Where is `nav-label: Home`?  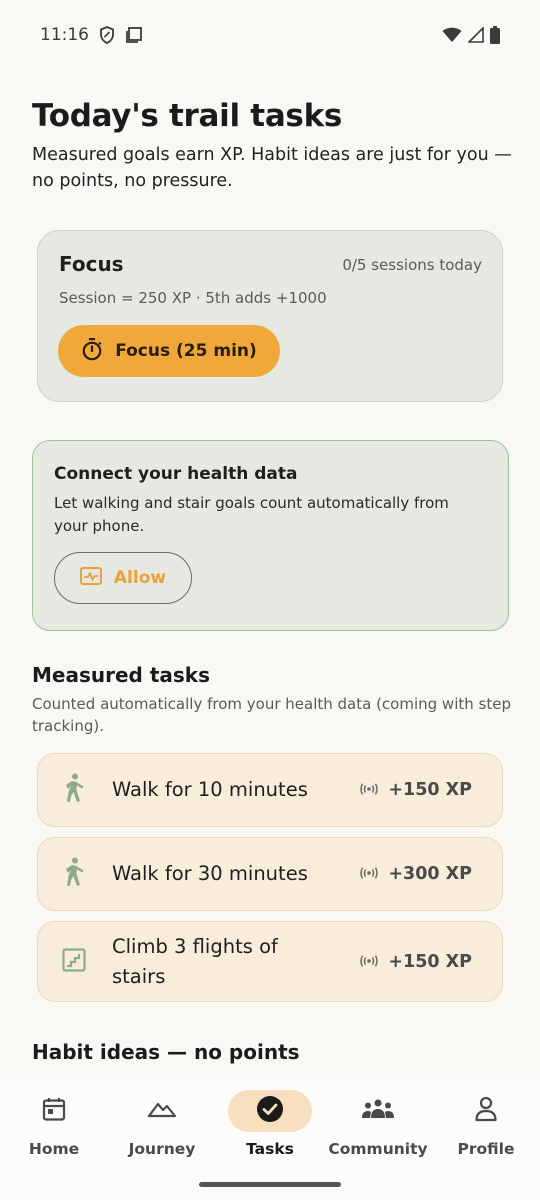
nav-label: Home is located at coordinates (54, 1149).